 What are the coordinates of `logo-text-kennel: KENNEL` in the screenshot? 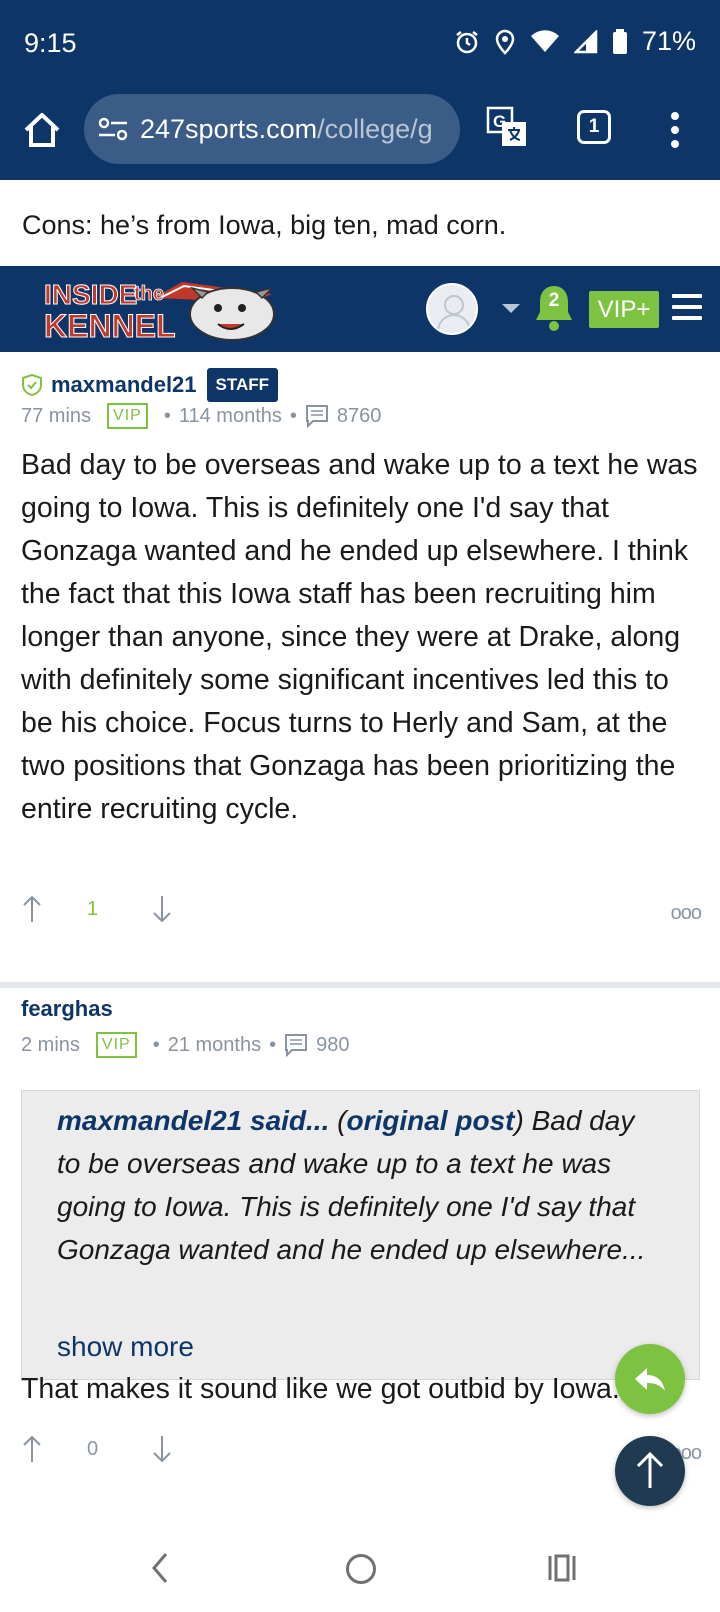 It's located at (110, 326).